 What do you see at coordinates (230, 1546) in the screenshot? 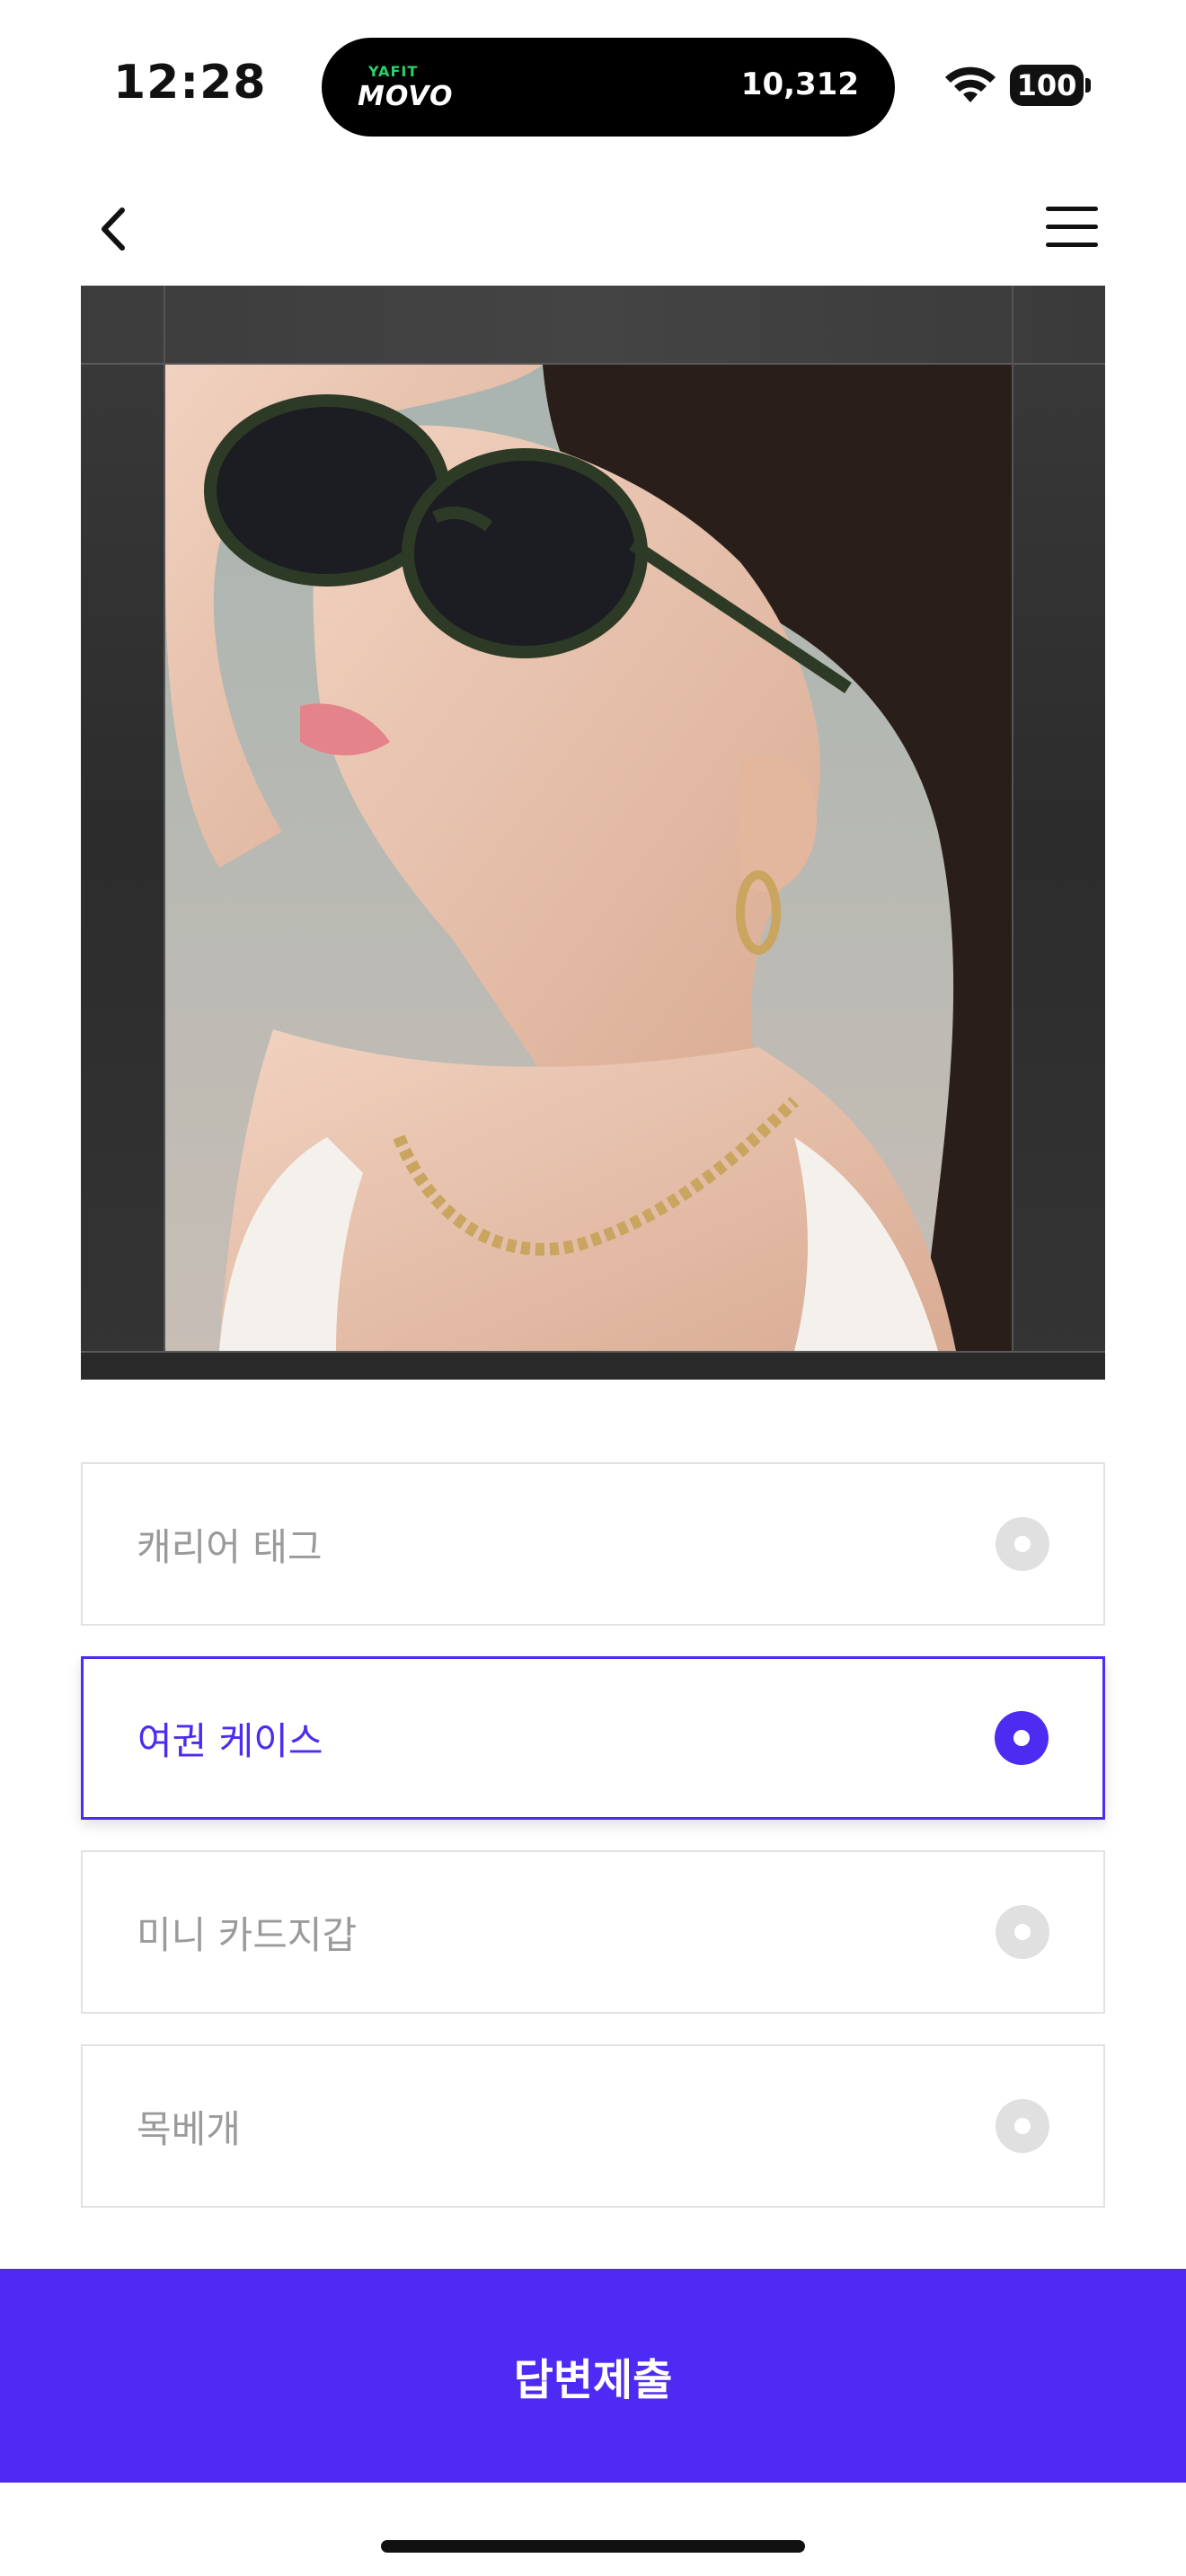
I see `option-label: 캐리어 태그` at bounding box center [230, 1546].